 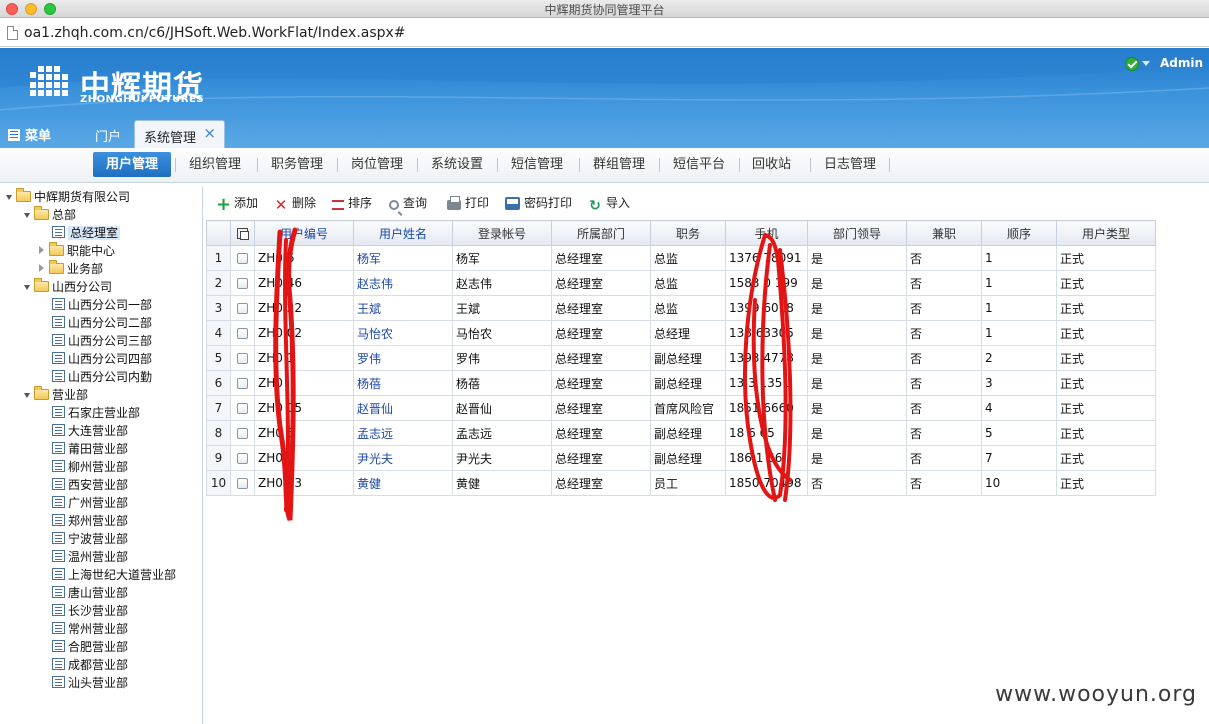 I want to click on toolbar-button-1: ✕ 删除, so click(x=295, y=203).